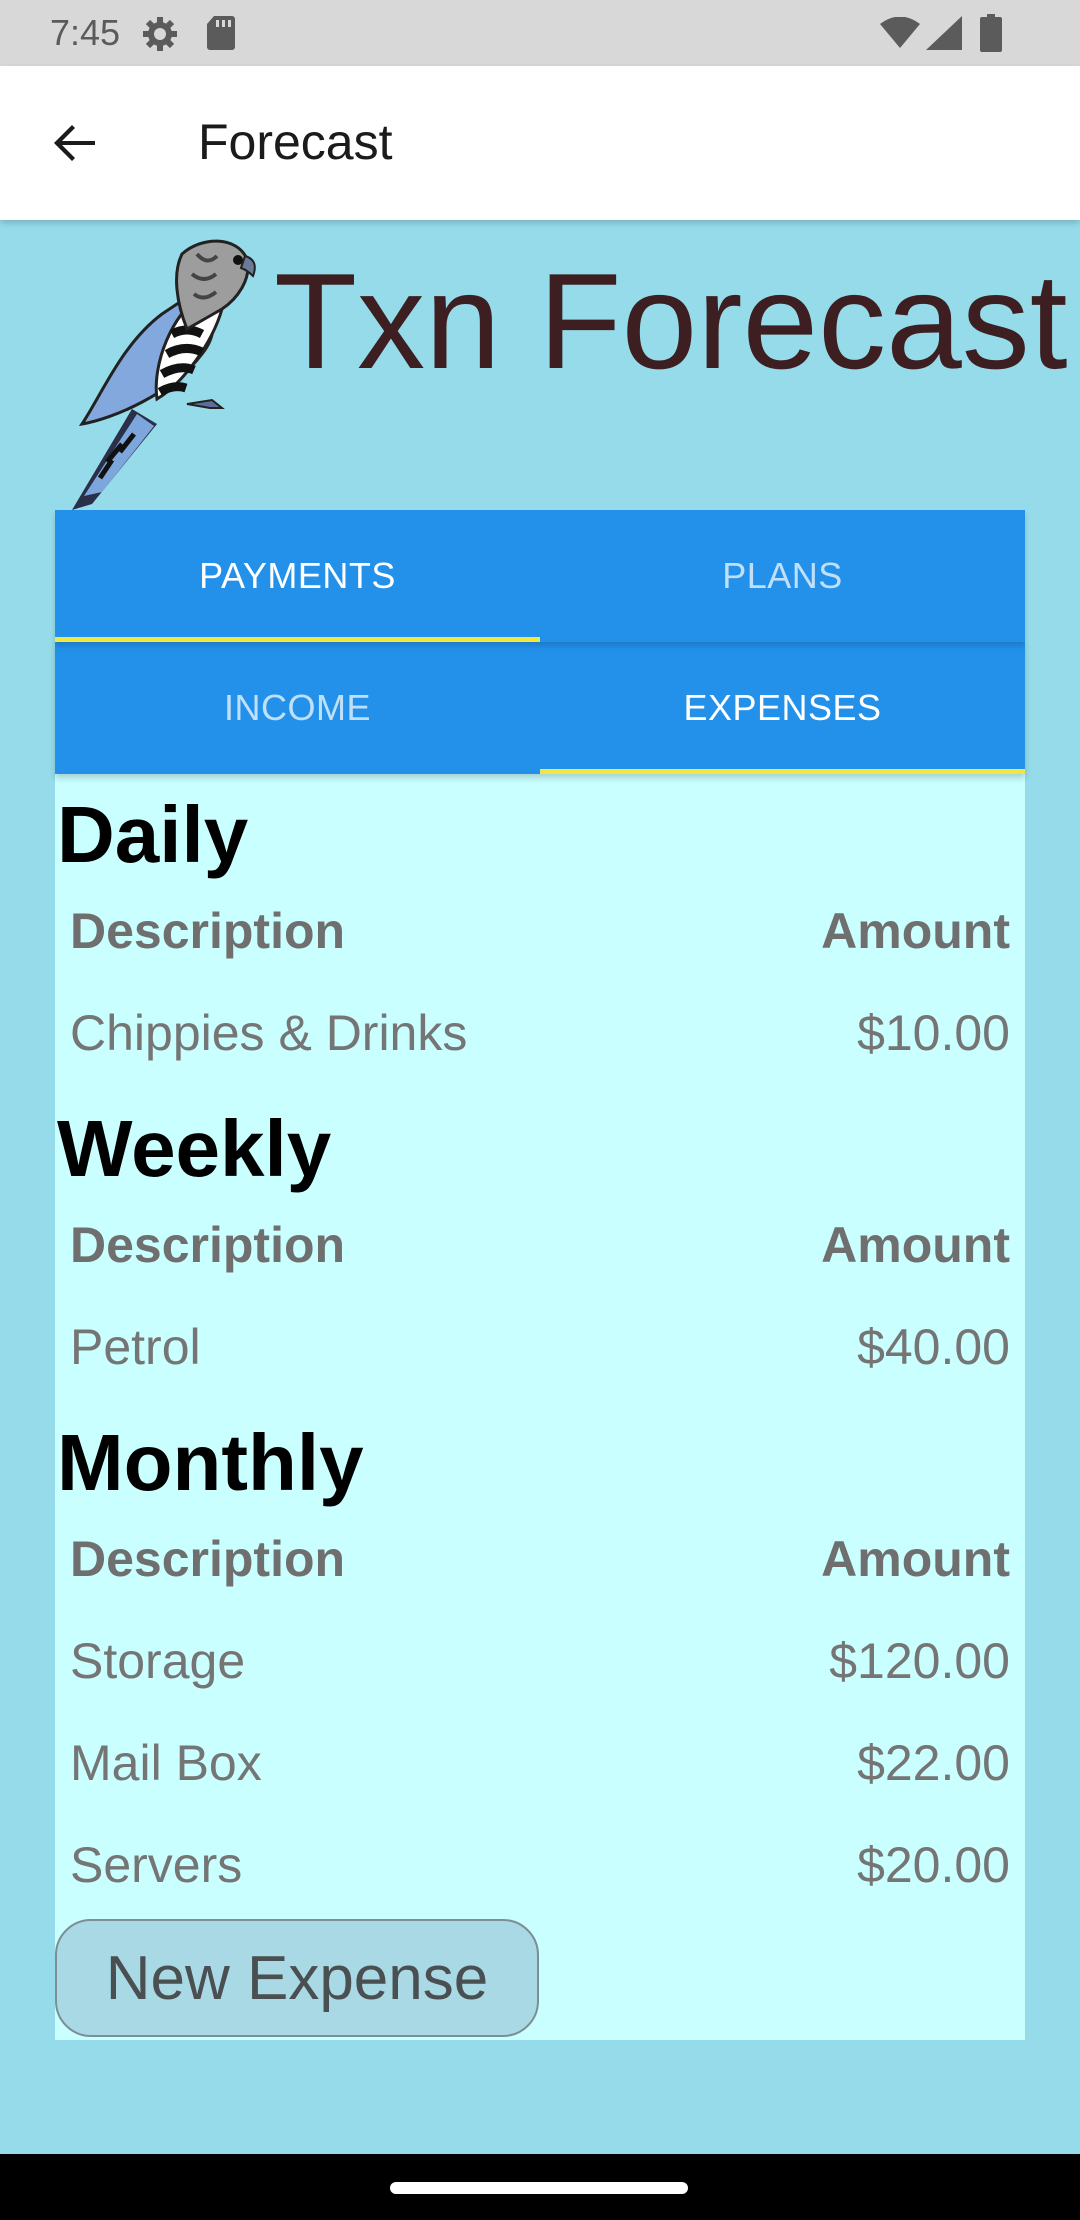  What do you see at coordinates (194, 1148) in the screenshot?
I see `section-heading: Weekly` at bounding box center [194, 1148].